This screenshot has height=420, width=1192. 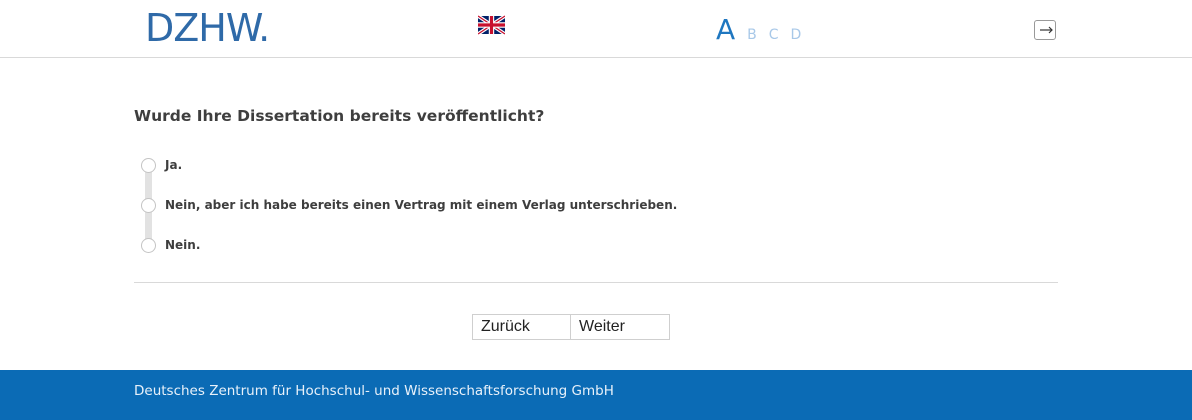 I want to click on font-size-b: B, so click(x=752, y=35).